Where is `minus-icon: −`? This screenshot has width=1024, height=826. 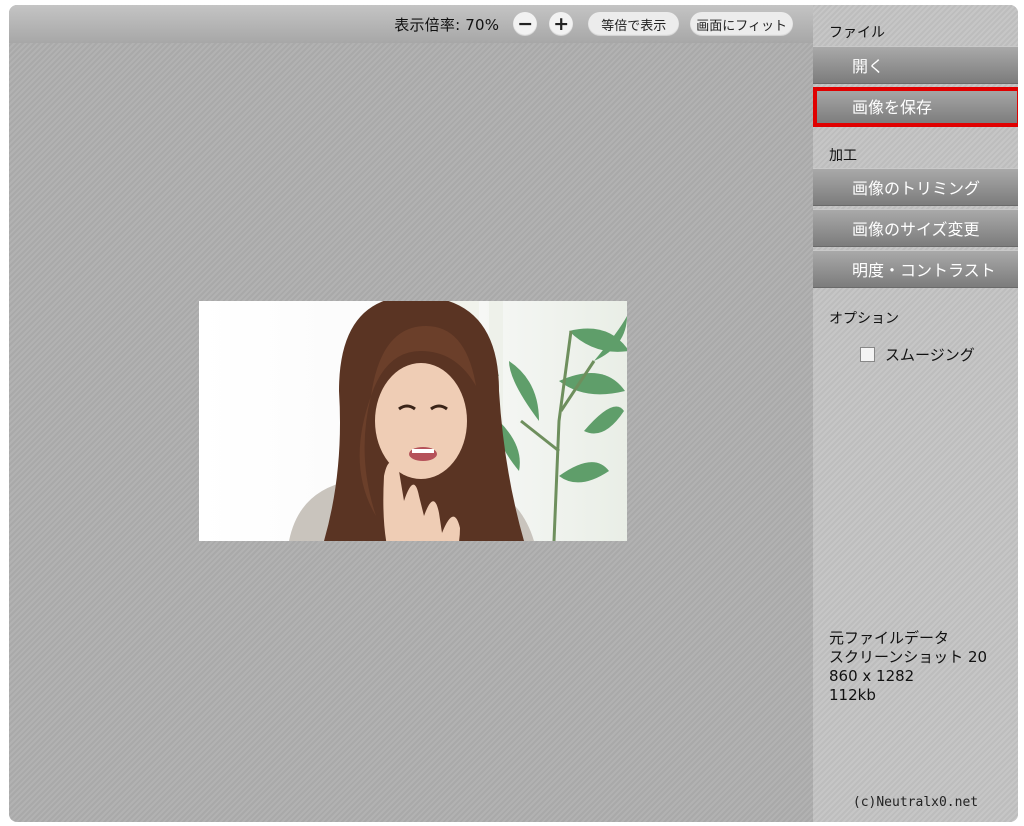
minus-icon: − is located at coordinates (525, 23).